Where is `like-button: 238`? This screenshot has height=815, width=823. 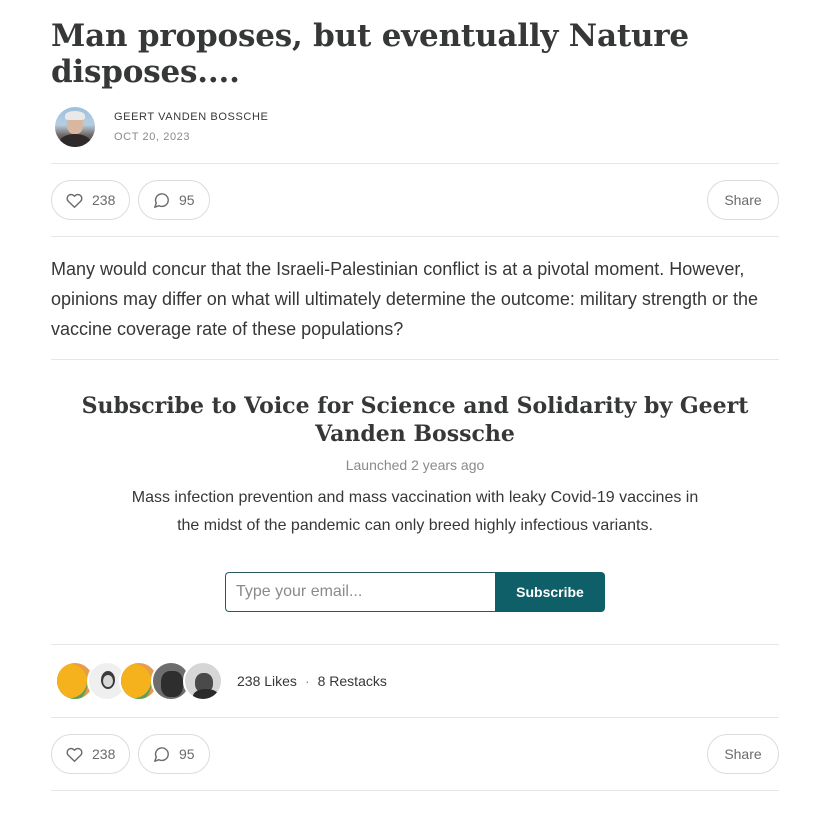 like-button: 238 is located at coordinates (90, 200).